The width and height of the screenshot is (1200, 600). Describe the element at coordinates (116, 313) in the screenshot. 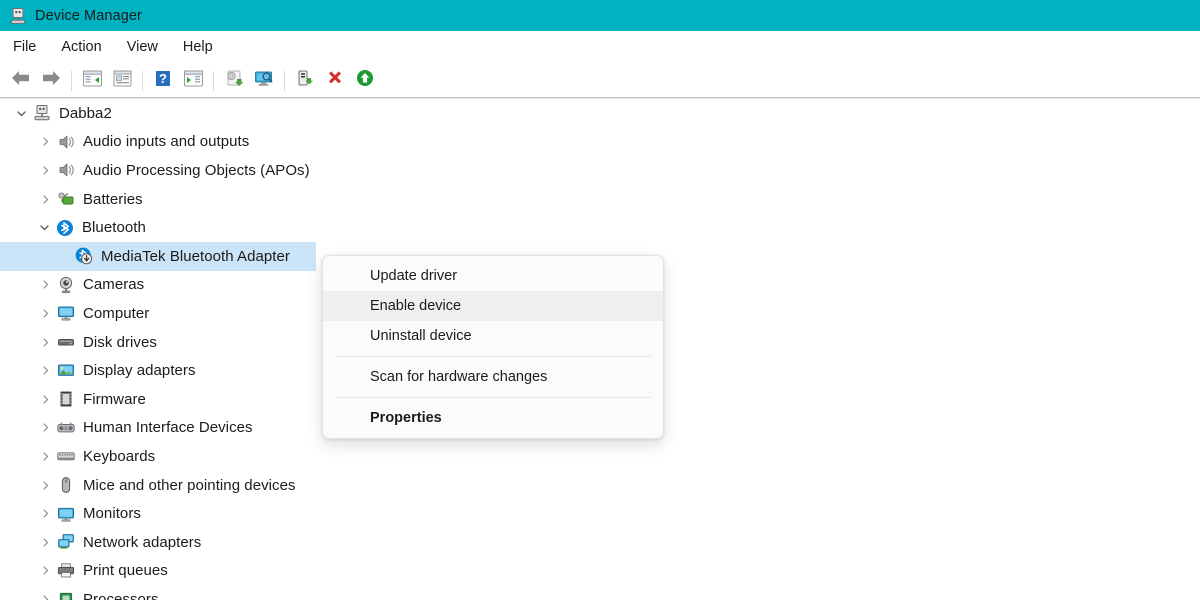

I see `tree-item-label: Computer` at that location.